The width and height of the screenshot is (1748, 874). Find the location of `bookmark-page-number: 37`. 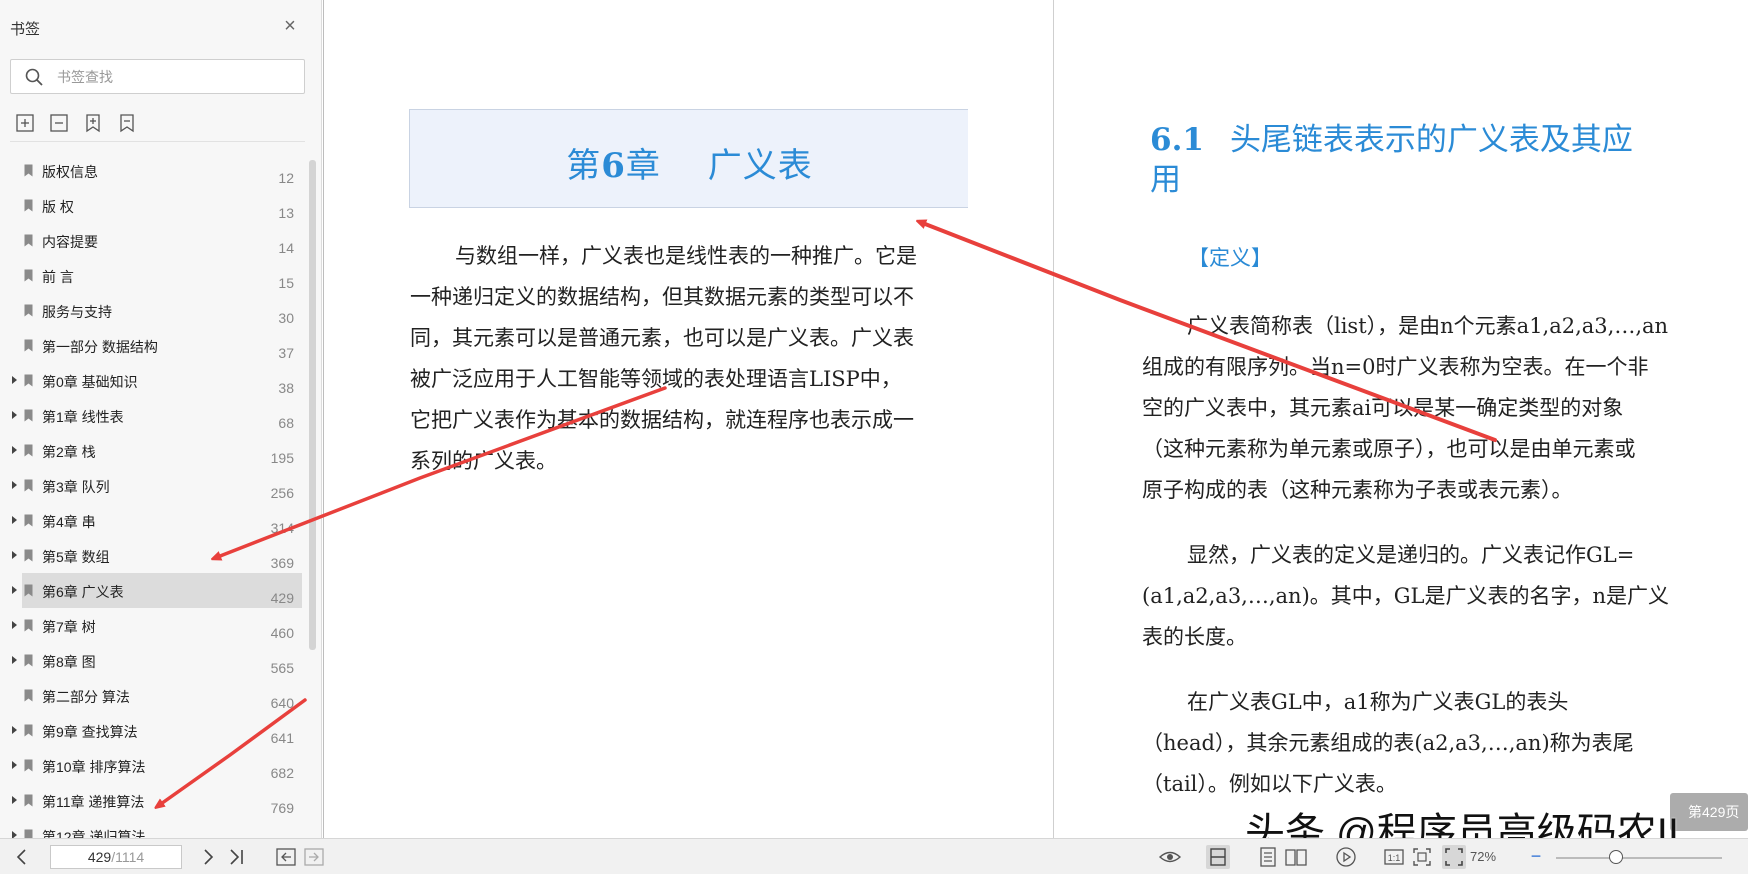

bookmark-page-number: 37 is located at coordinates (286, 353).